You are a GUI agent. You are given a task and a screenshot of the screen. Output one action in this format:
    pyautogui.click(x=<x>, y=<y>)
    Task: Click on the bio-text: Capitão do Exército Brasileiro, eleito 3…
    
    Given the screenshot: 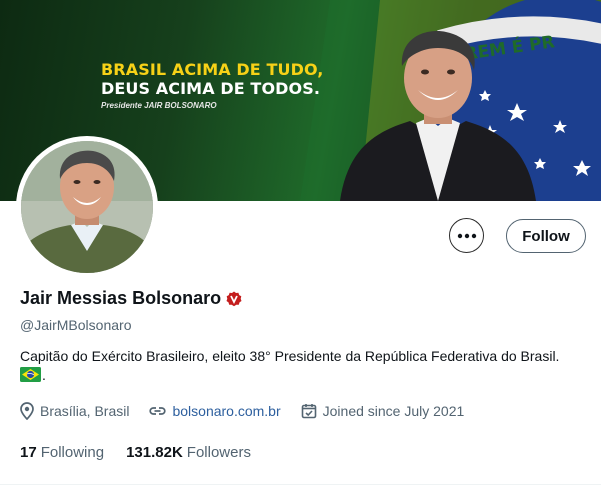 What is the action you would take?
    pyautogui.click(x=290, y=356)
    